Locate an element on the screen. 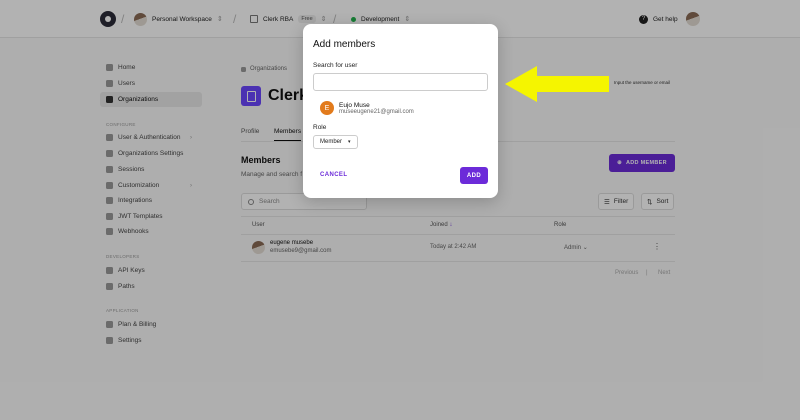 This screenshot has width=800, height=420. search-user-label: Search for user is located at coordinates (335, 65).